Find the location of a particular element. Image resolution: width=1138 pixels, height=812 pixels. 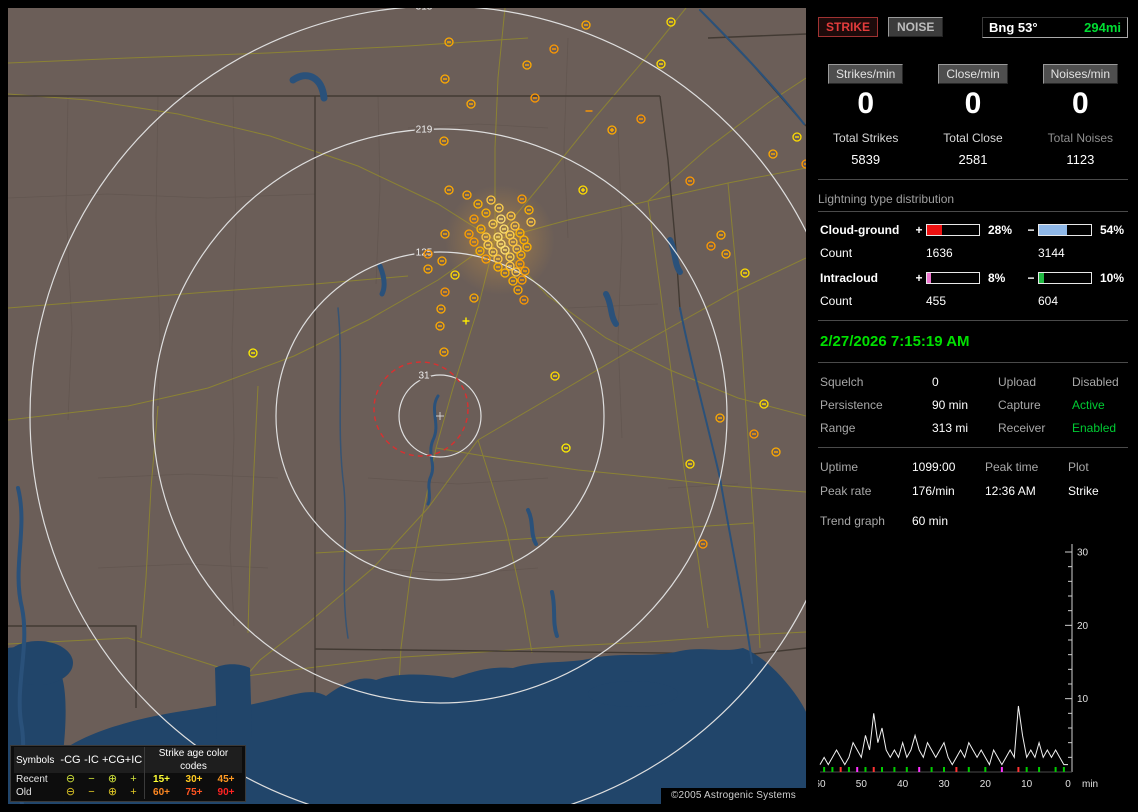

peak-rate-value: 176/min is located at coordinates (933, 491).